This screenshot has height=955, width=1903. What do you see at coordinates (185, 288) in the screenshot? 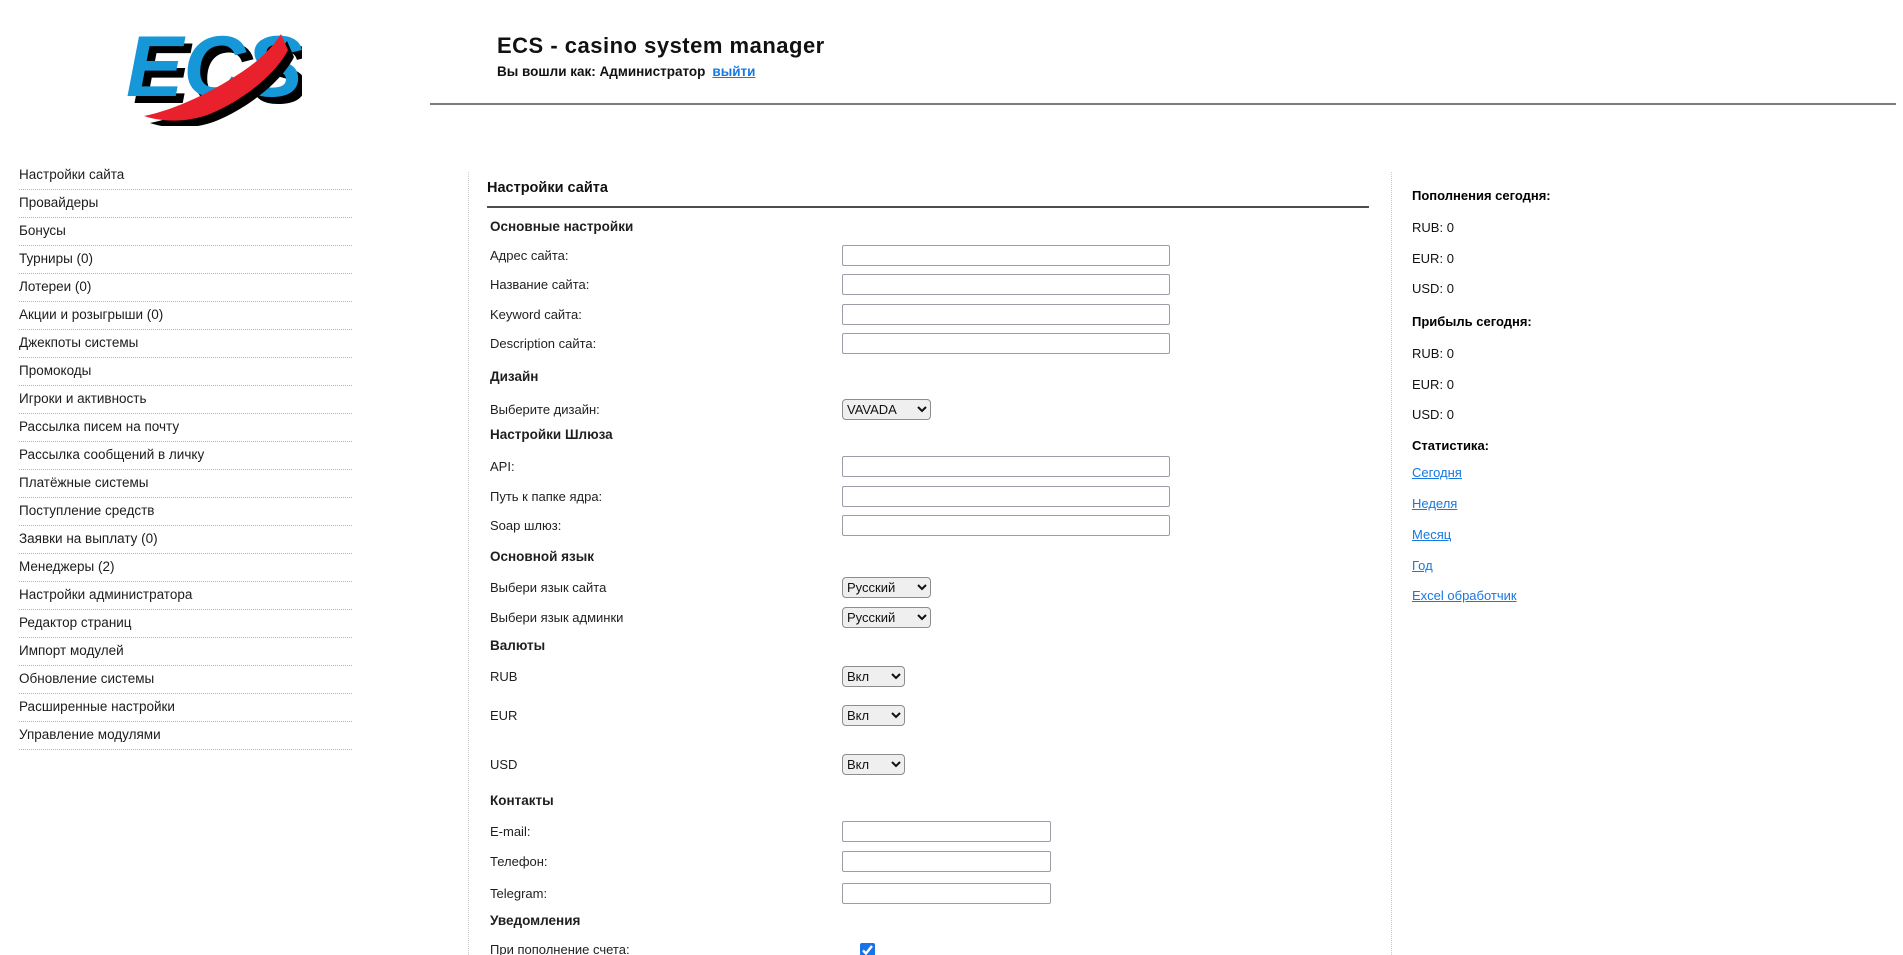
I see `sidebar-item-lotteries: Лотереи (0)` at bounding box center [185, 288].